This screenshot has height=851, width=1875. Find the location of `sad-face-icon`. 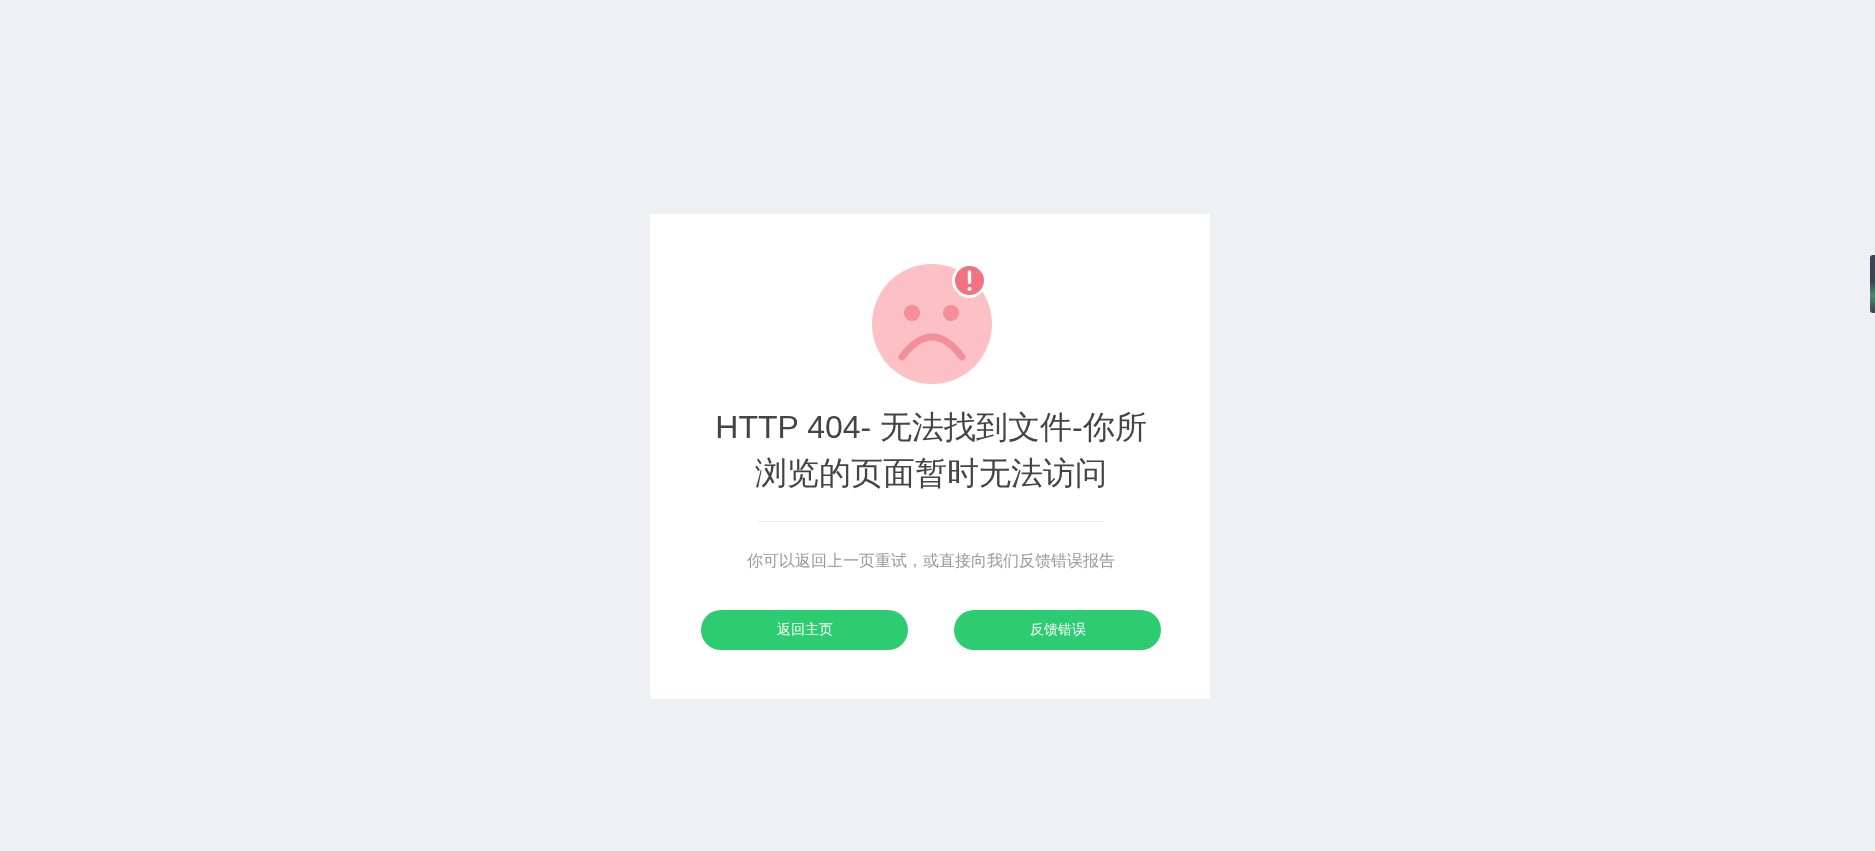

sad-face-icon is located at coordinates (931, 324).